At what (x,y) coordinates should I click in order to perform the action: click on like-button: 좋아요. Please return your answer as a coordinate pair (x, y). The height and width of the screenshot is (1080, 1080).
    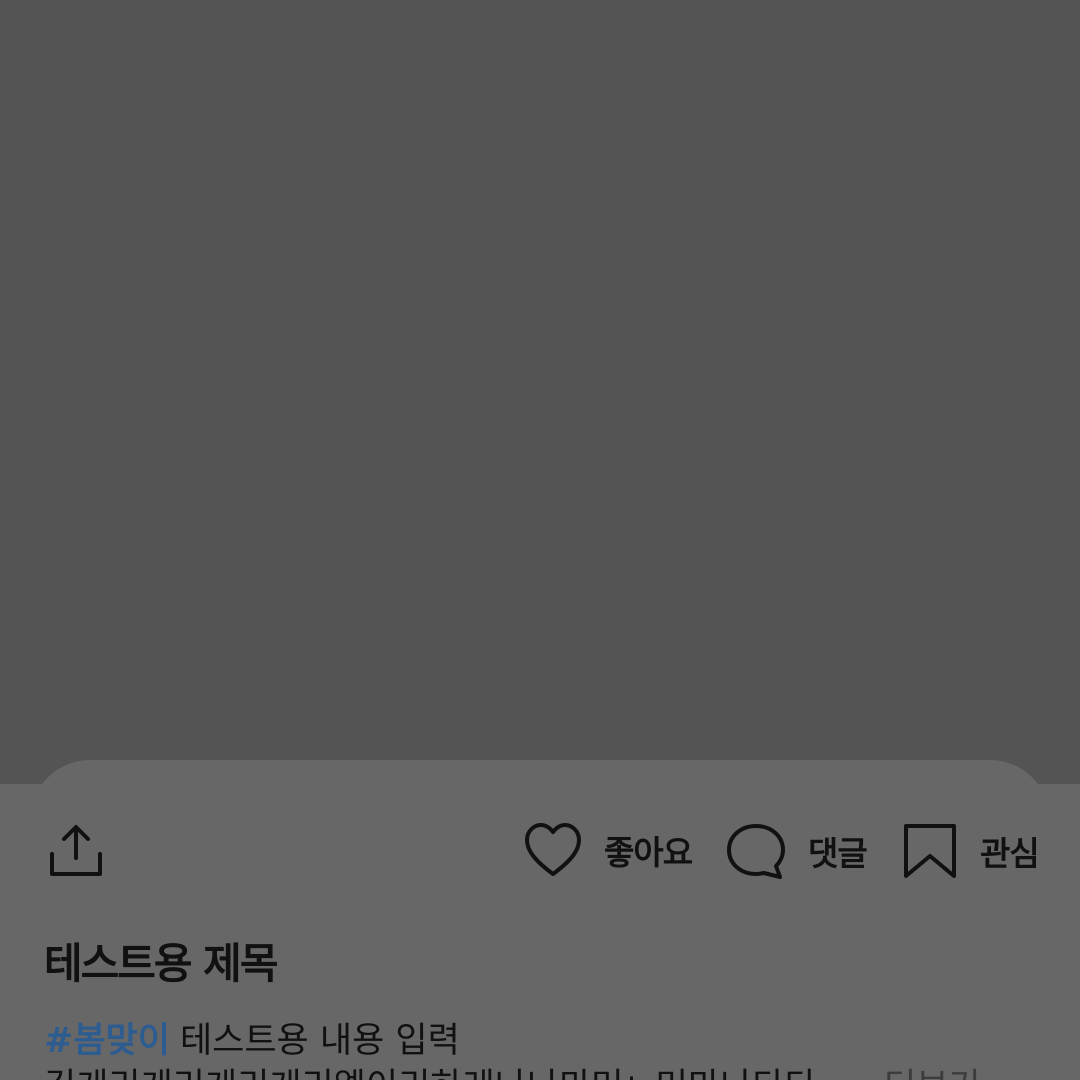
    Looking at the image, I should click on (608, 850).